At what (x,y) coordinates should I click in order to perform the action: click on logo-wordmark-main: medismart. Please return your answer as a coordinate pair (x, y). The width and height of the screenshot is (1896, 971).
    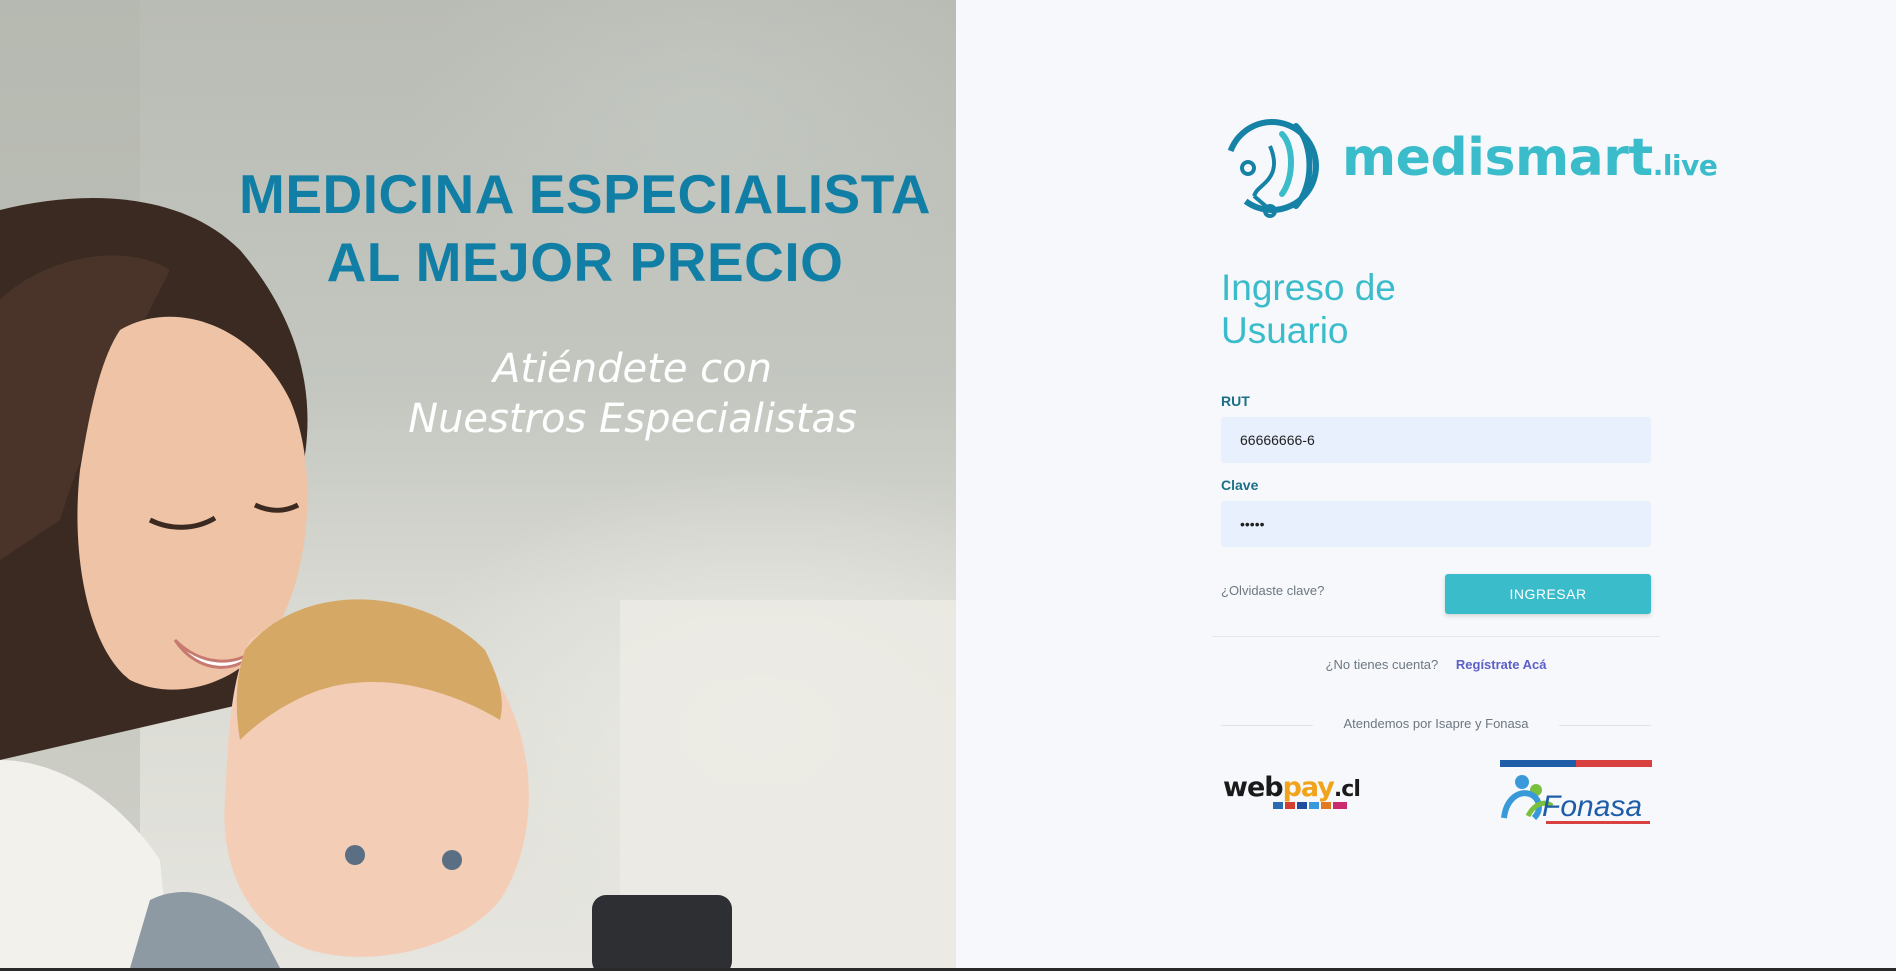
    Looking at the image, I should click on (1497, 158).